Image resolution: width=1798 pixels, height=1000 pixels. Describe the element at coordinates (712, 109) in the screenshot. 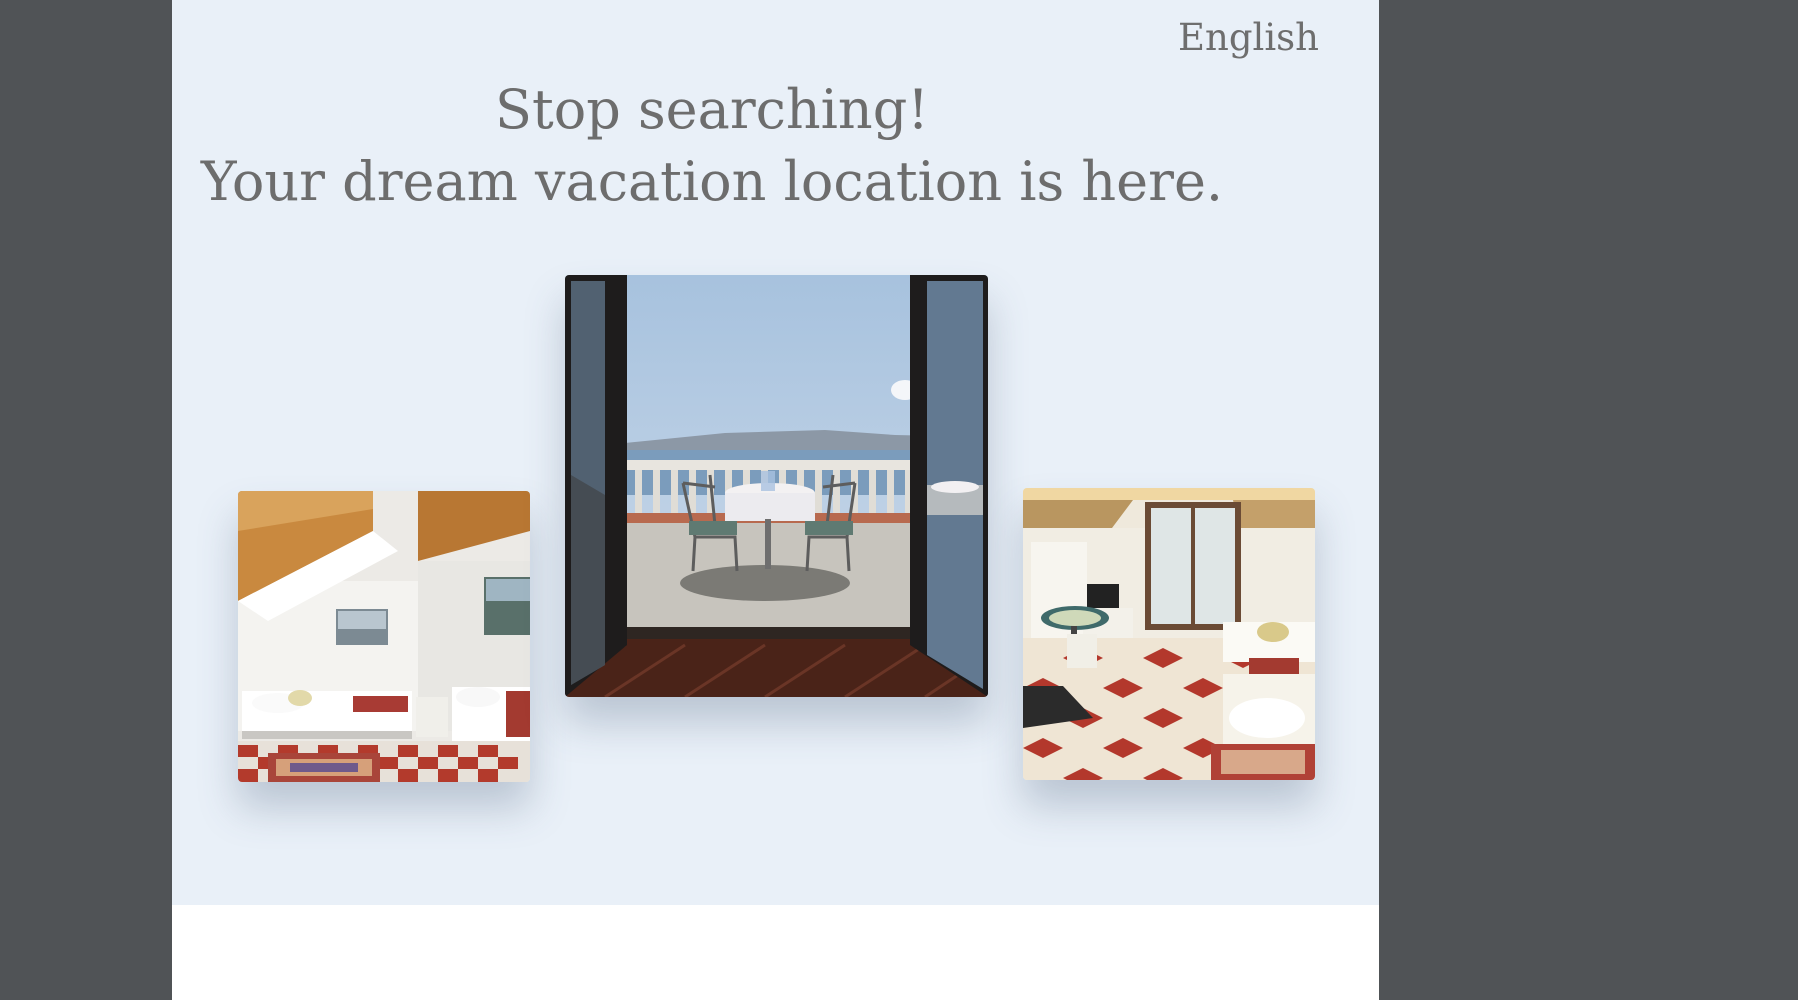

I see `headline-line-1: Stop searching!` at that location.